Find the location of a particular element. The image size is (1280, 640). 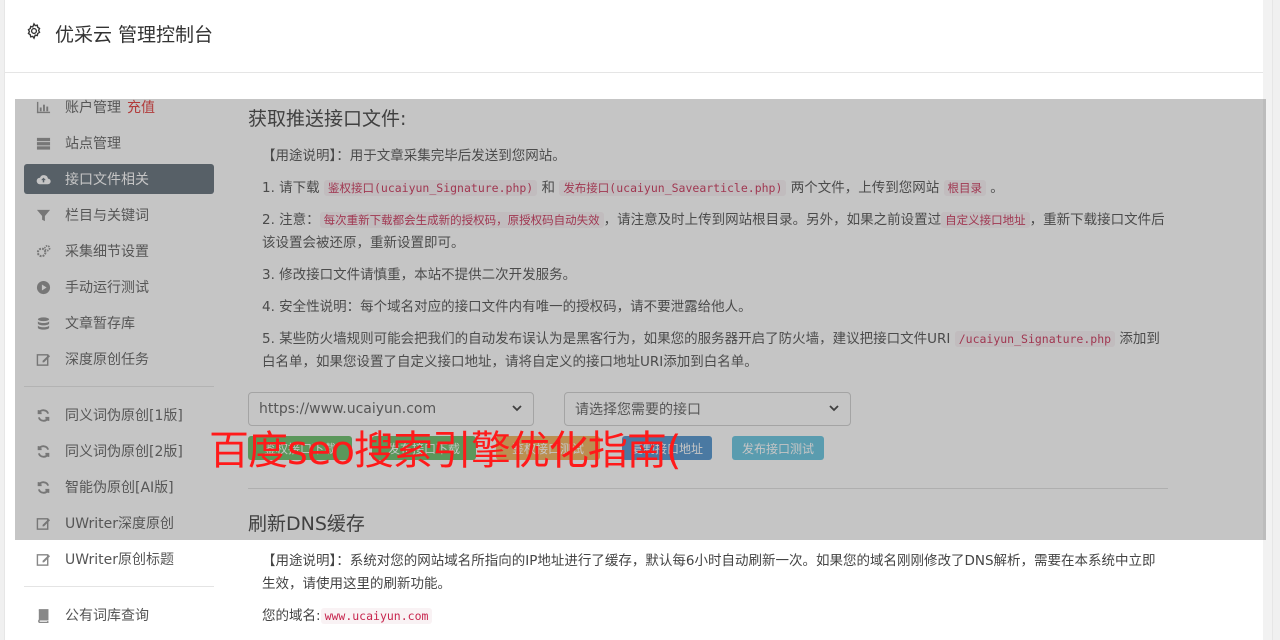

header: 优采云 管理控制台 is located at coordinates (638, 36).